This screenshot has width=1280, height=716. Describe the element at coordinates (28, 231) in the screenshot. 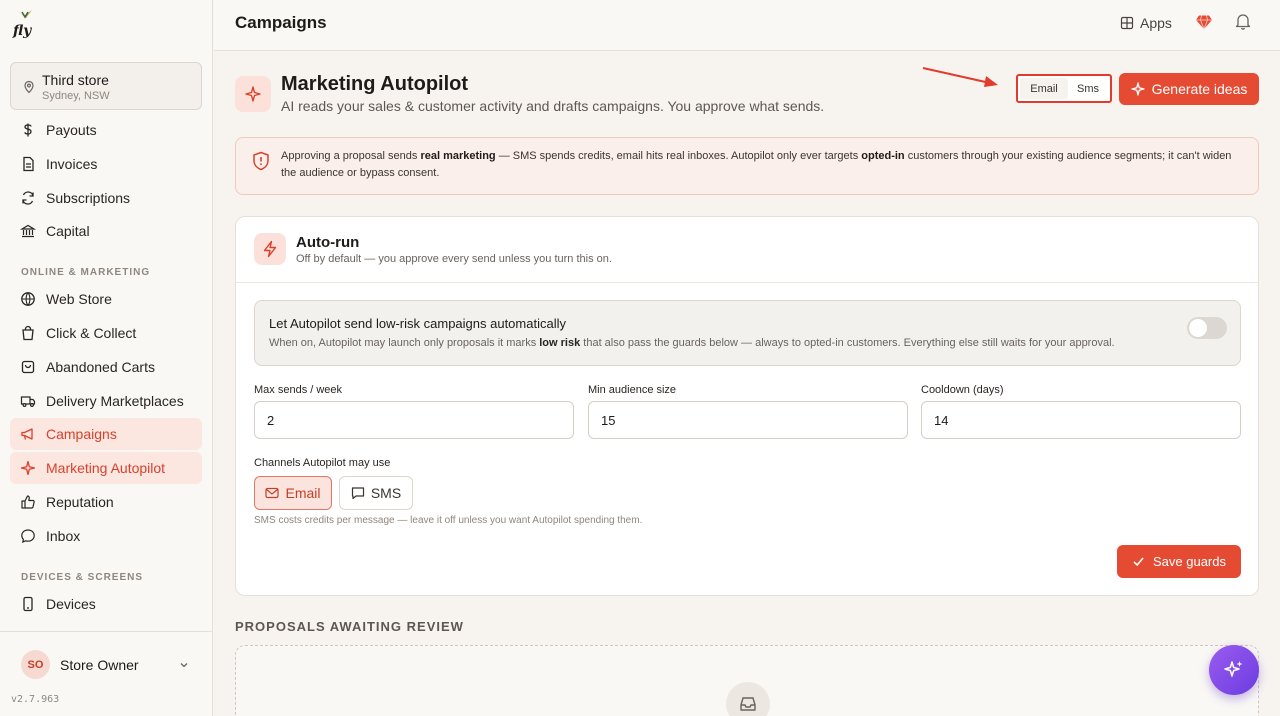

I see `bank-icon` at that location.